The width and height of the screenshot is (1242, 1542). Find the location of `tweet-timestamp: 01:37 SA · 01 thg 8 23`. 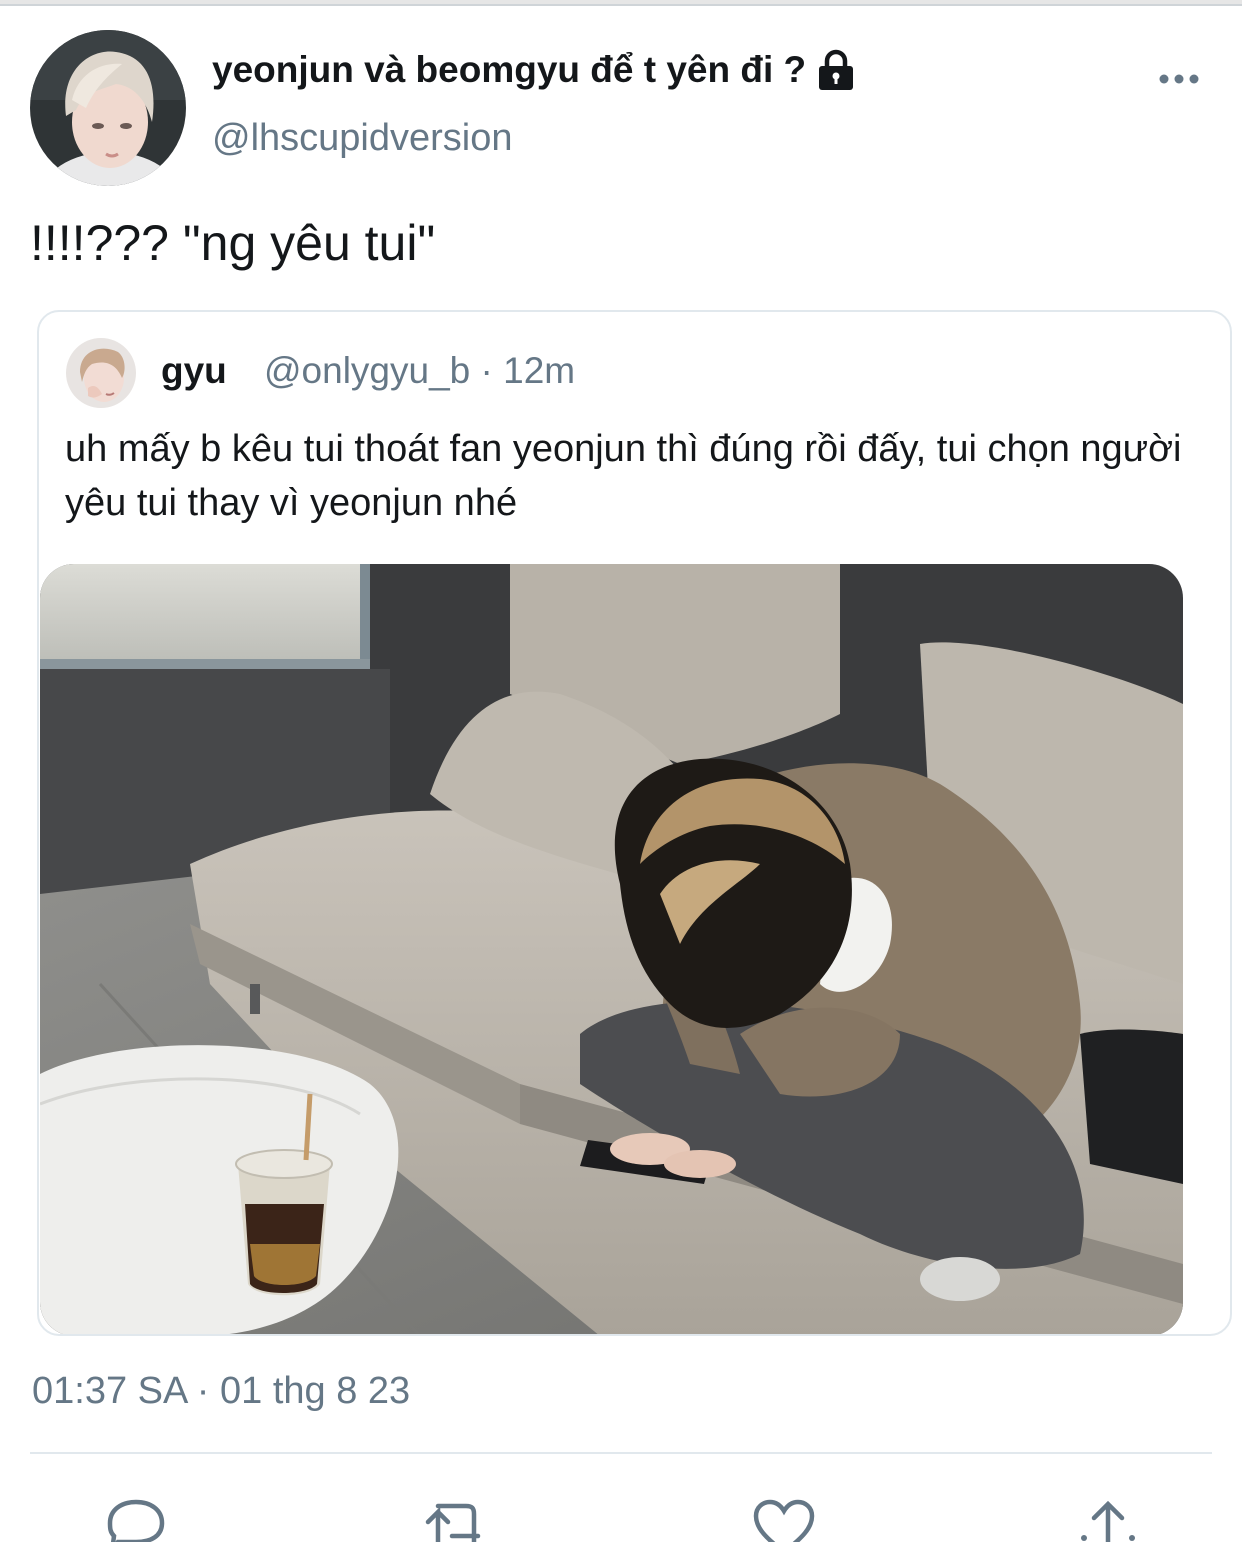

tweet-timestamp: 01:37 SA · 01 thg 8 23 is located at coordinates (221, 1391).